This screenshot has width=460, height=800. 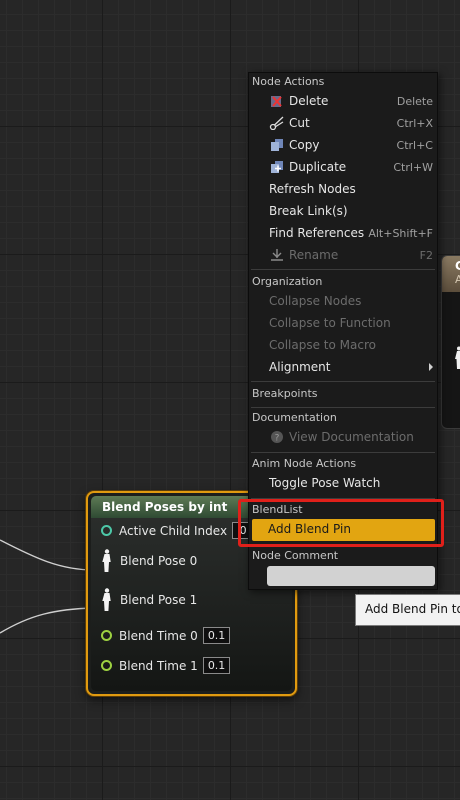 What do you see at coordinates (351, 437) in the screenshot?
I see `menu-item-label: View Documentation` at bounding box center [351, 437].